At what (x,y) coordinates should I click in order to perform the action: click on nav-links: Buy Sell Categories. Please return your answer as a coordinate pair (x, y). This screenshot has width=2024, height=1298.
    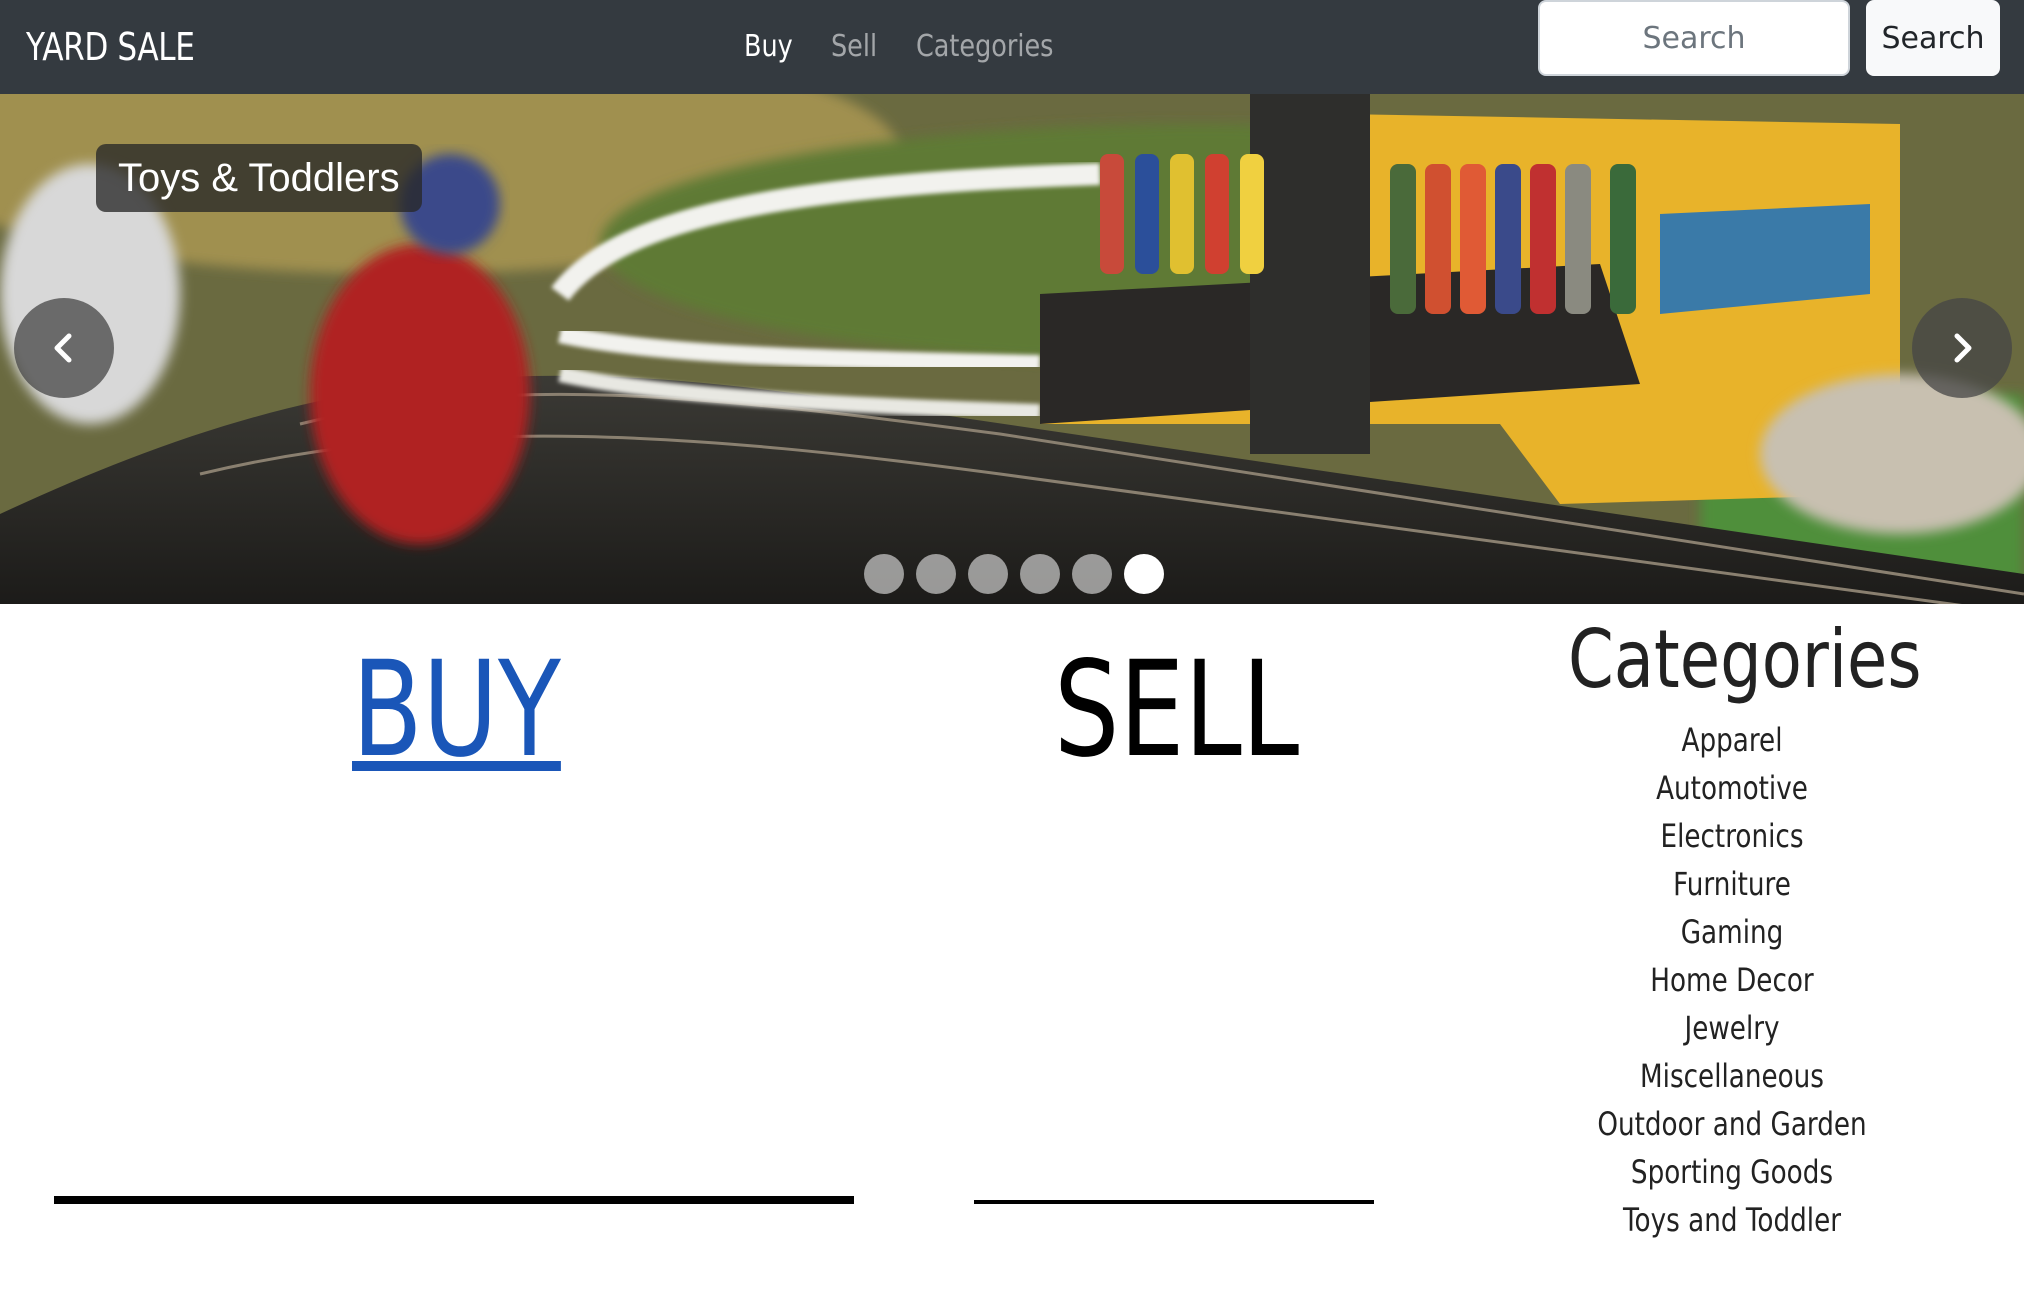
    Looking at the image, I should click on (925, 47).